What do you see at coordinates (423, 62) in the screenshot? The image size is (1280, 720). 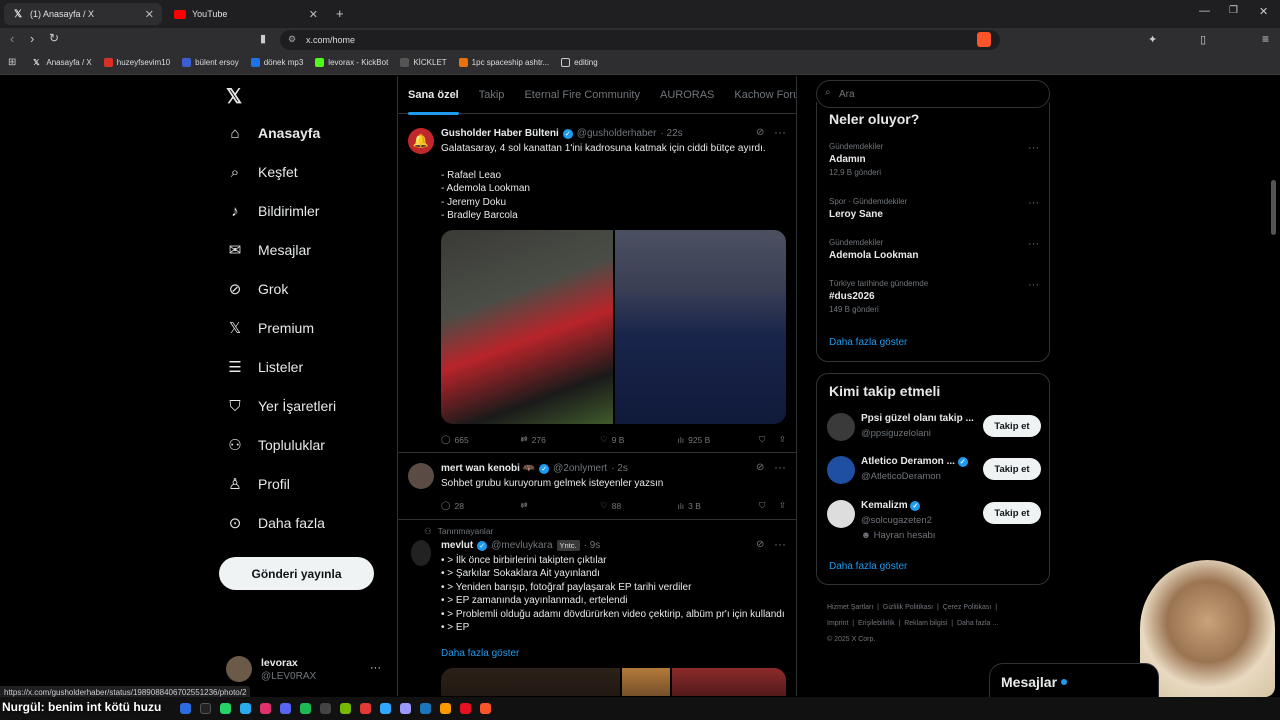 I see `bookmark-item: KİCKLET` at bounding box center [423, 62].